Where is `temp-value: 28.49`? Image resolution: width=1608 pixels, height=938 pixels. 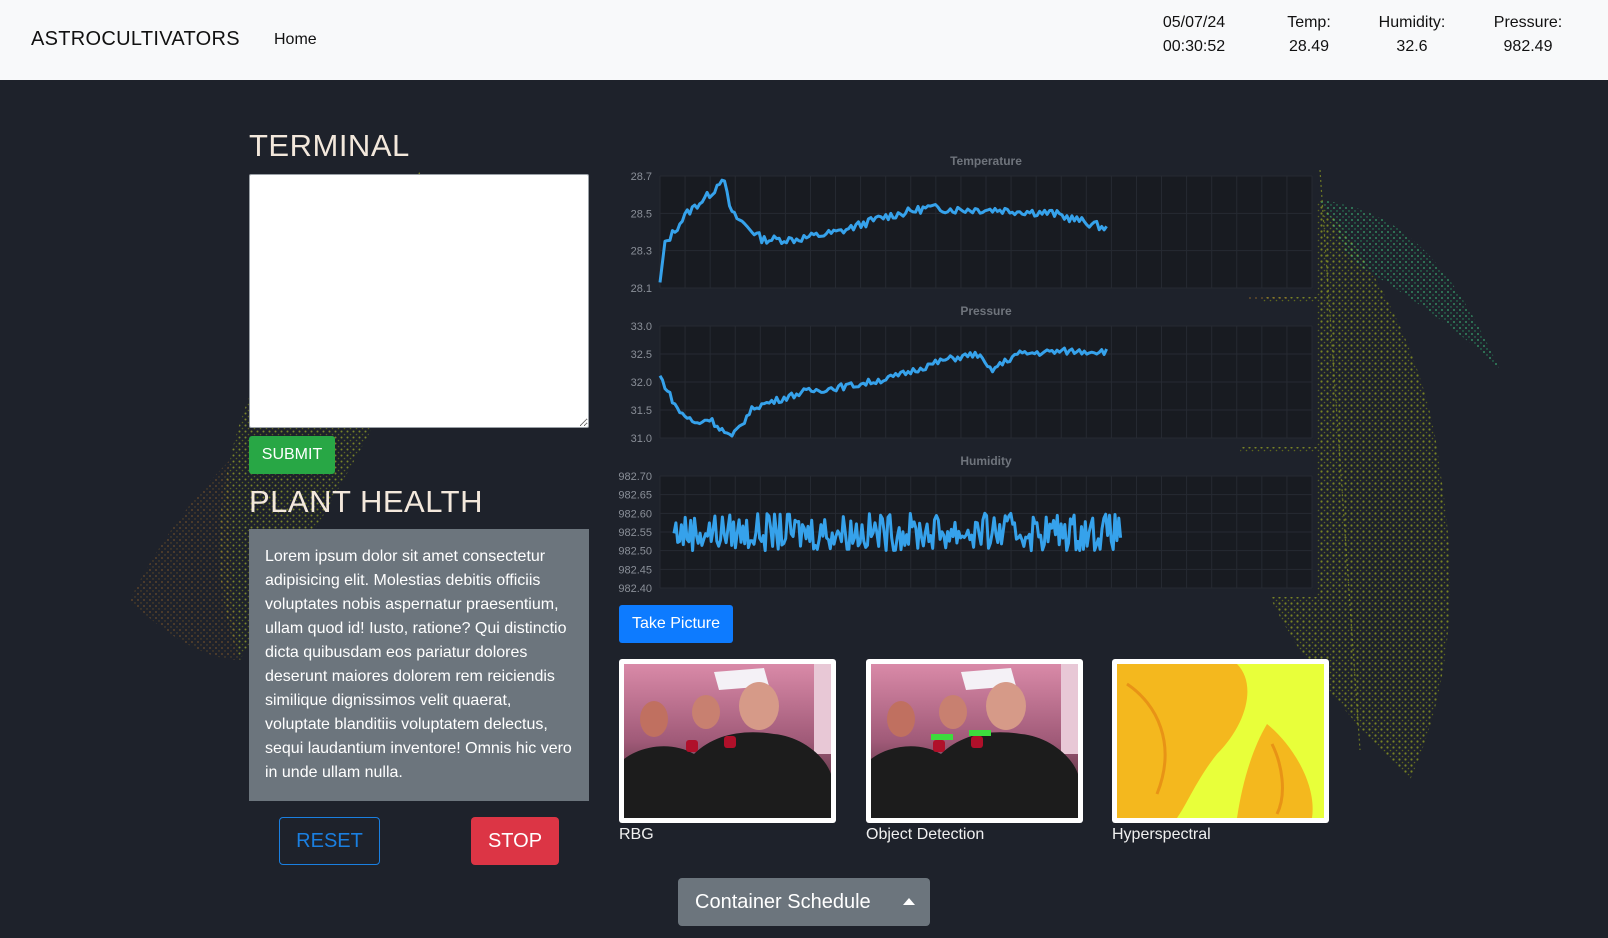
temp-value: 28.49 is located at coordinates (1309, 46).